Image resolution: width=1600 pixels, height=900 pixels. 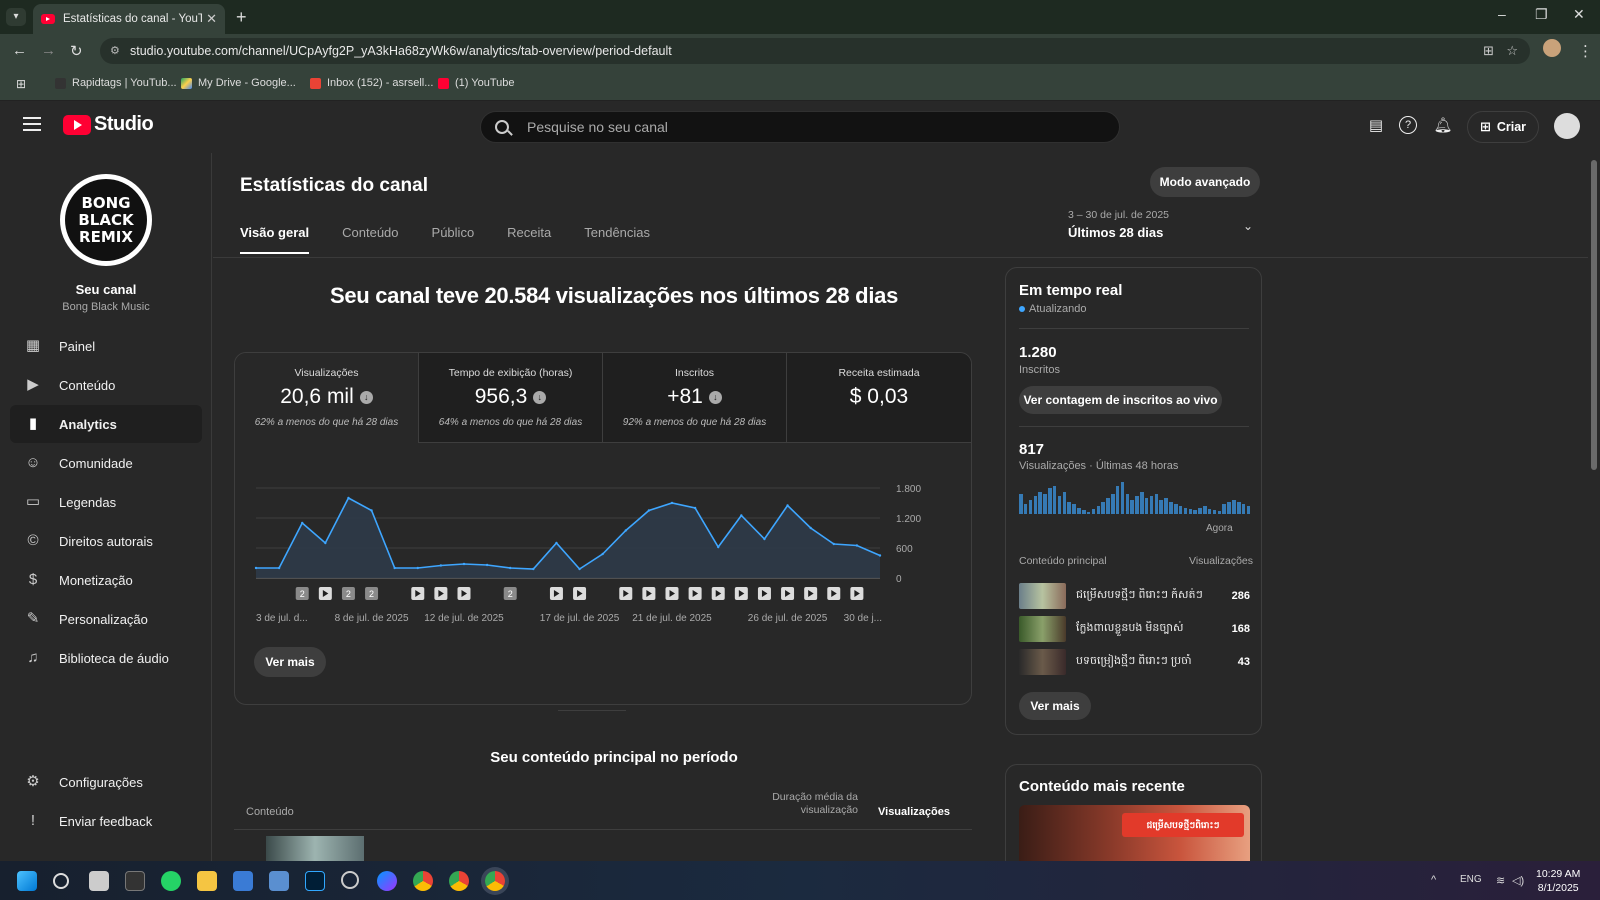 What do you see at coordinates (171, 881) in the screenshot?
I see `whatsapp-icon` at bounding box center [171, 881].